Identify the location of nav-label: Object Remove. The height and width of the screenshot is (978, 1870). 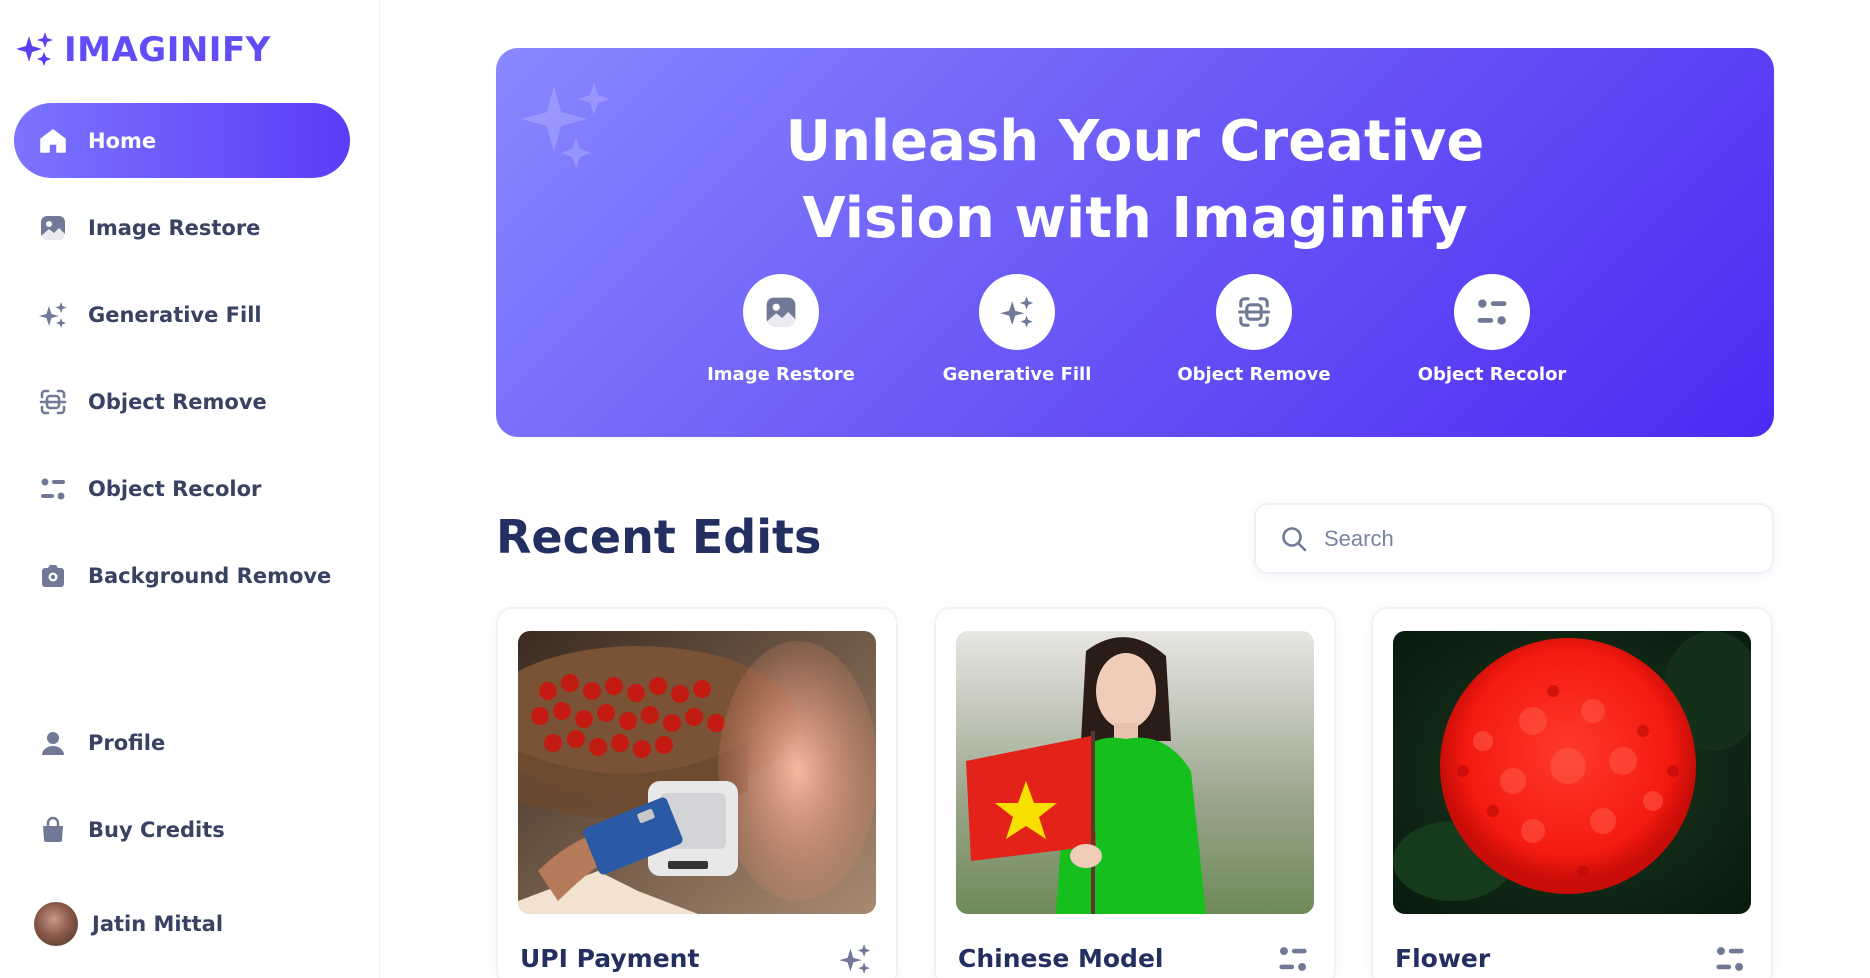
(177, 401).